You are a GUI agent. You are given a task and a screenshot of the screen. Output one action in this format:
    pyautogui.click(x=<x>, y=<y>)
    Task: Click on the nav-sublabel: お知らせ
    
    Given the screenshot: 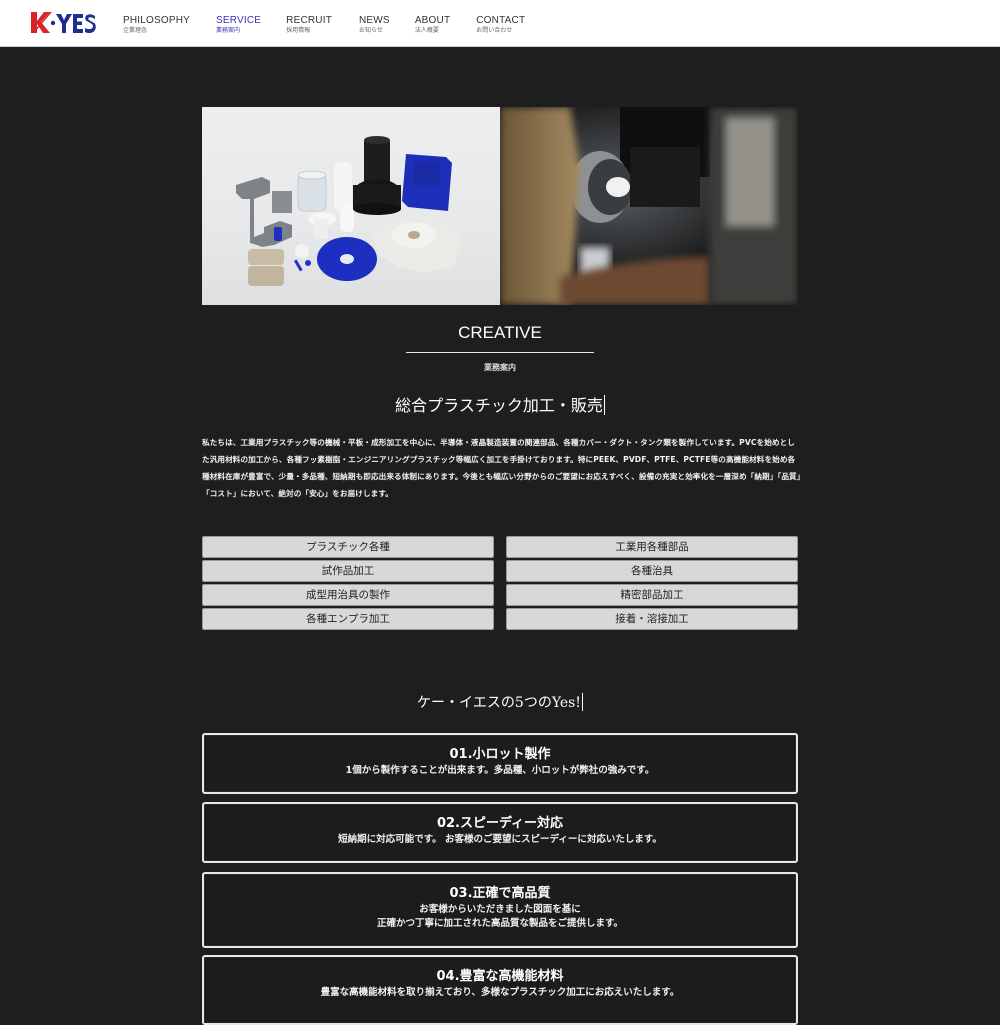 What is the action you would take?
    pyautogui.click(x=371, y=30)
    